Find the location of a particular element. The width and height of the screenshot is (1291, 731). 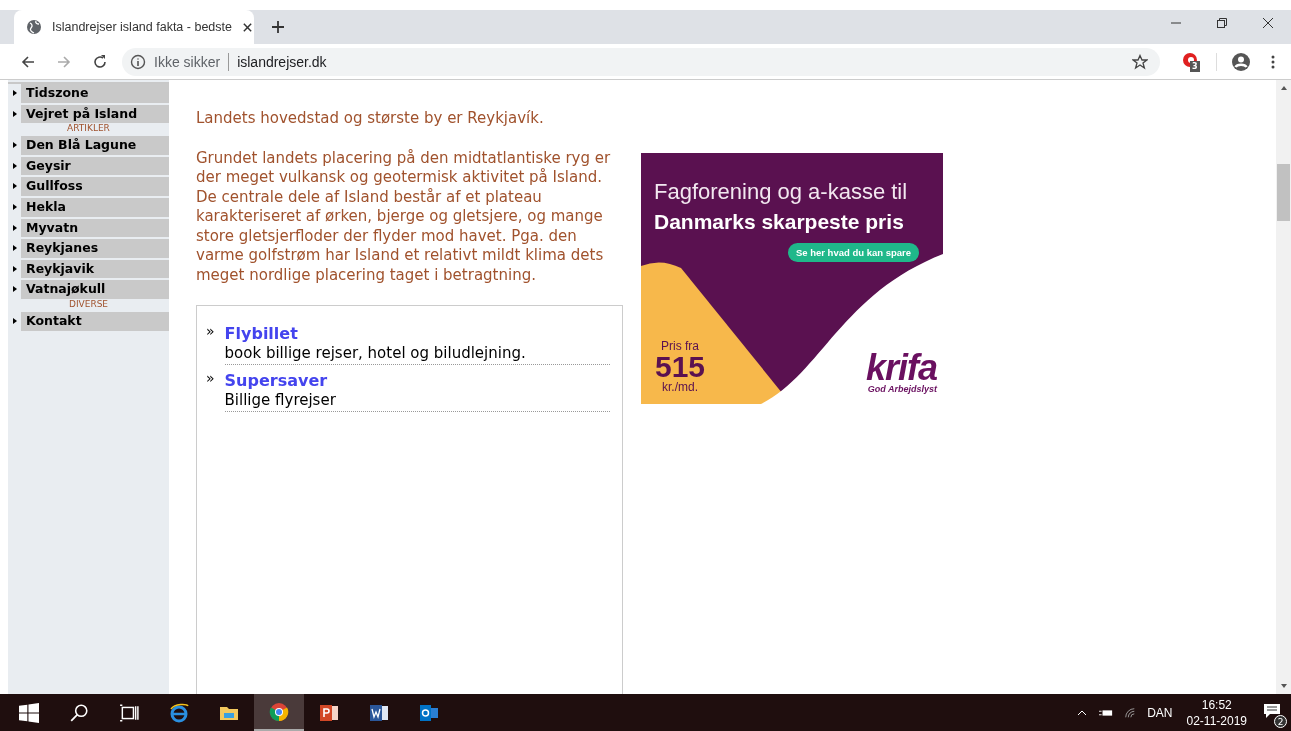

extension-button: 3 is located at coordinates (1192, 61).